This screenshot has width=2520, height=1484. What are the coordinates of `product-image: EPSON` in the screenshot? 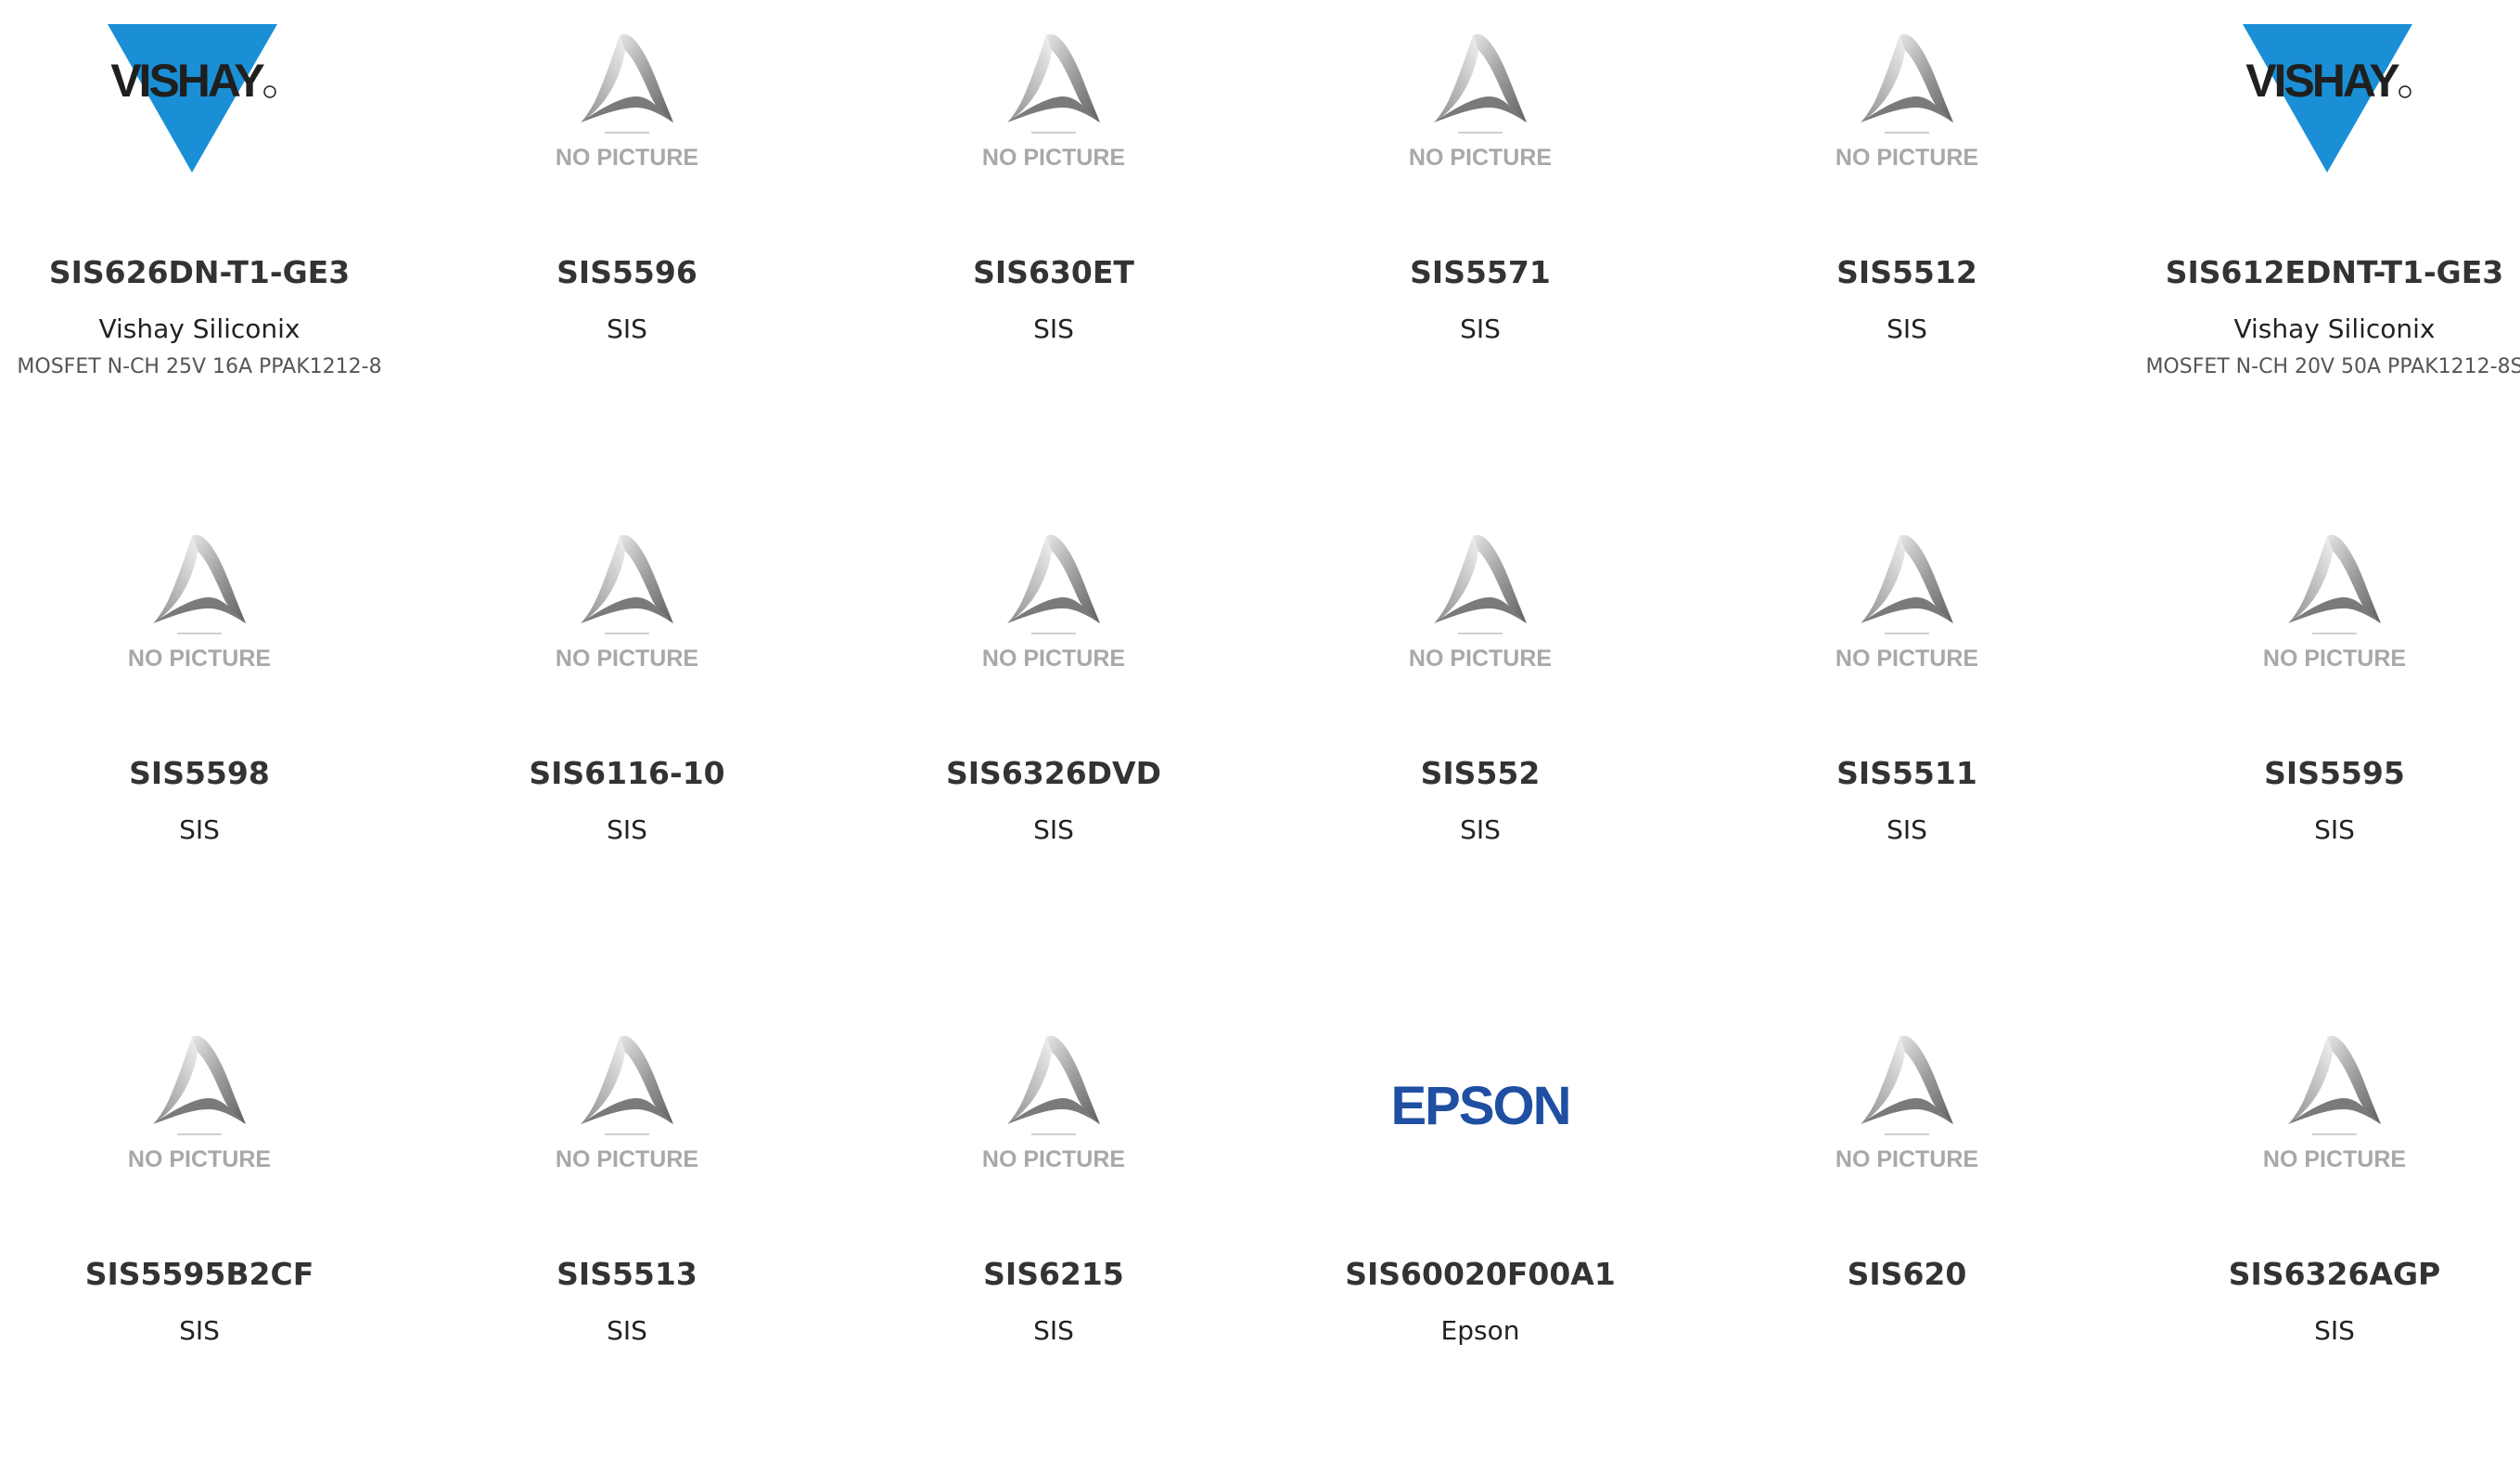 It's located at (1480, 1101).